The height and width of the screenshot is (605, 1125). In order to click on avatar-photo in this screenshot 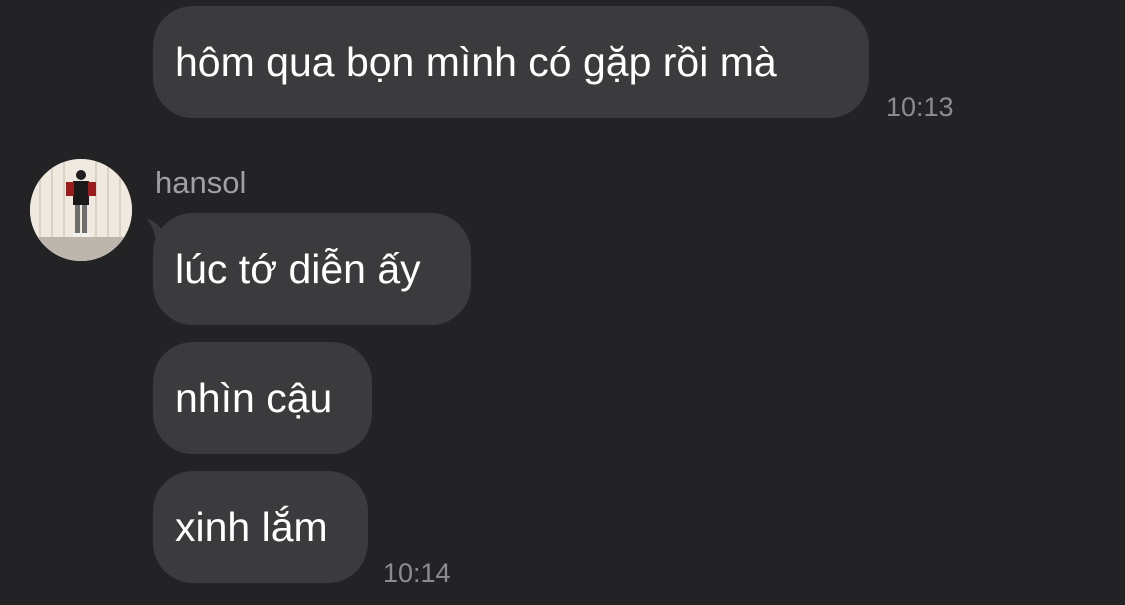, I will do `click(81, 210)`.